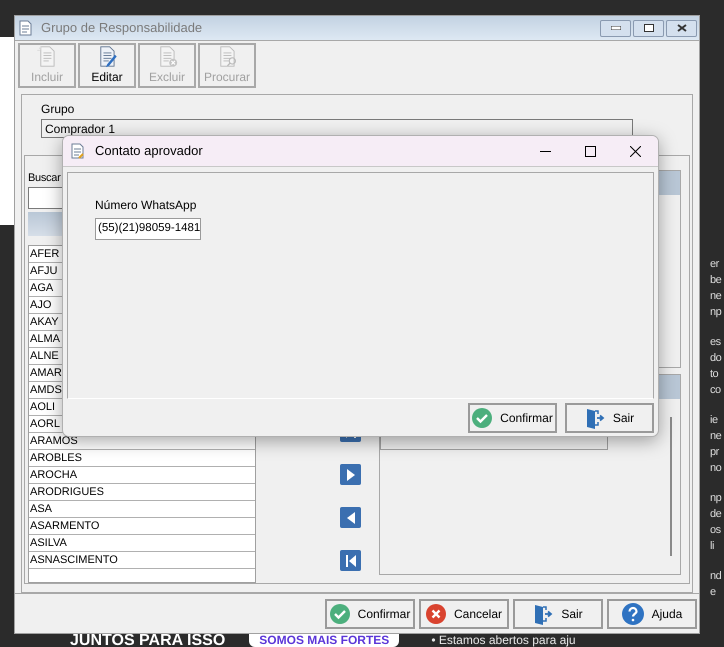  I want to click on text-fragment: li, so click(712, 546).